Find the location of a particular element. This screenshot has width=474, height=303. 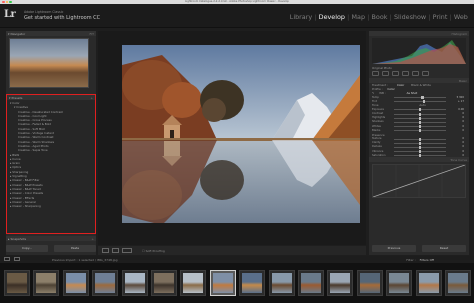

snapshots-header: ▸ Snapshots + is located at coordinates (51, 238).